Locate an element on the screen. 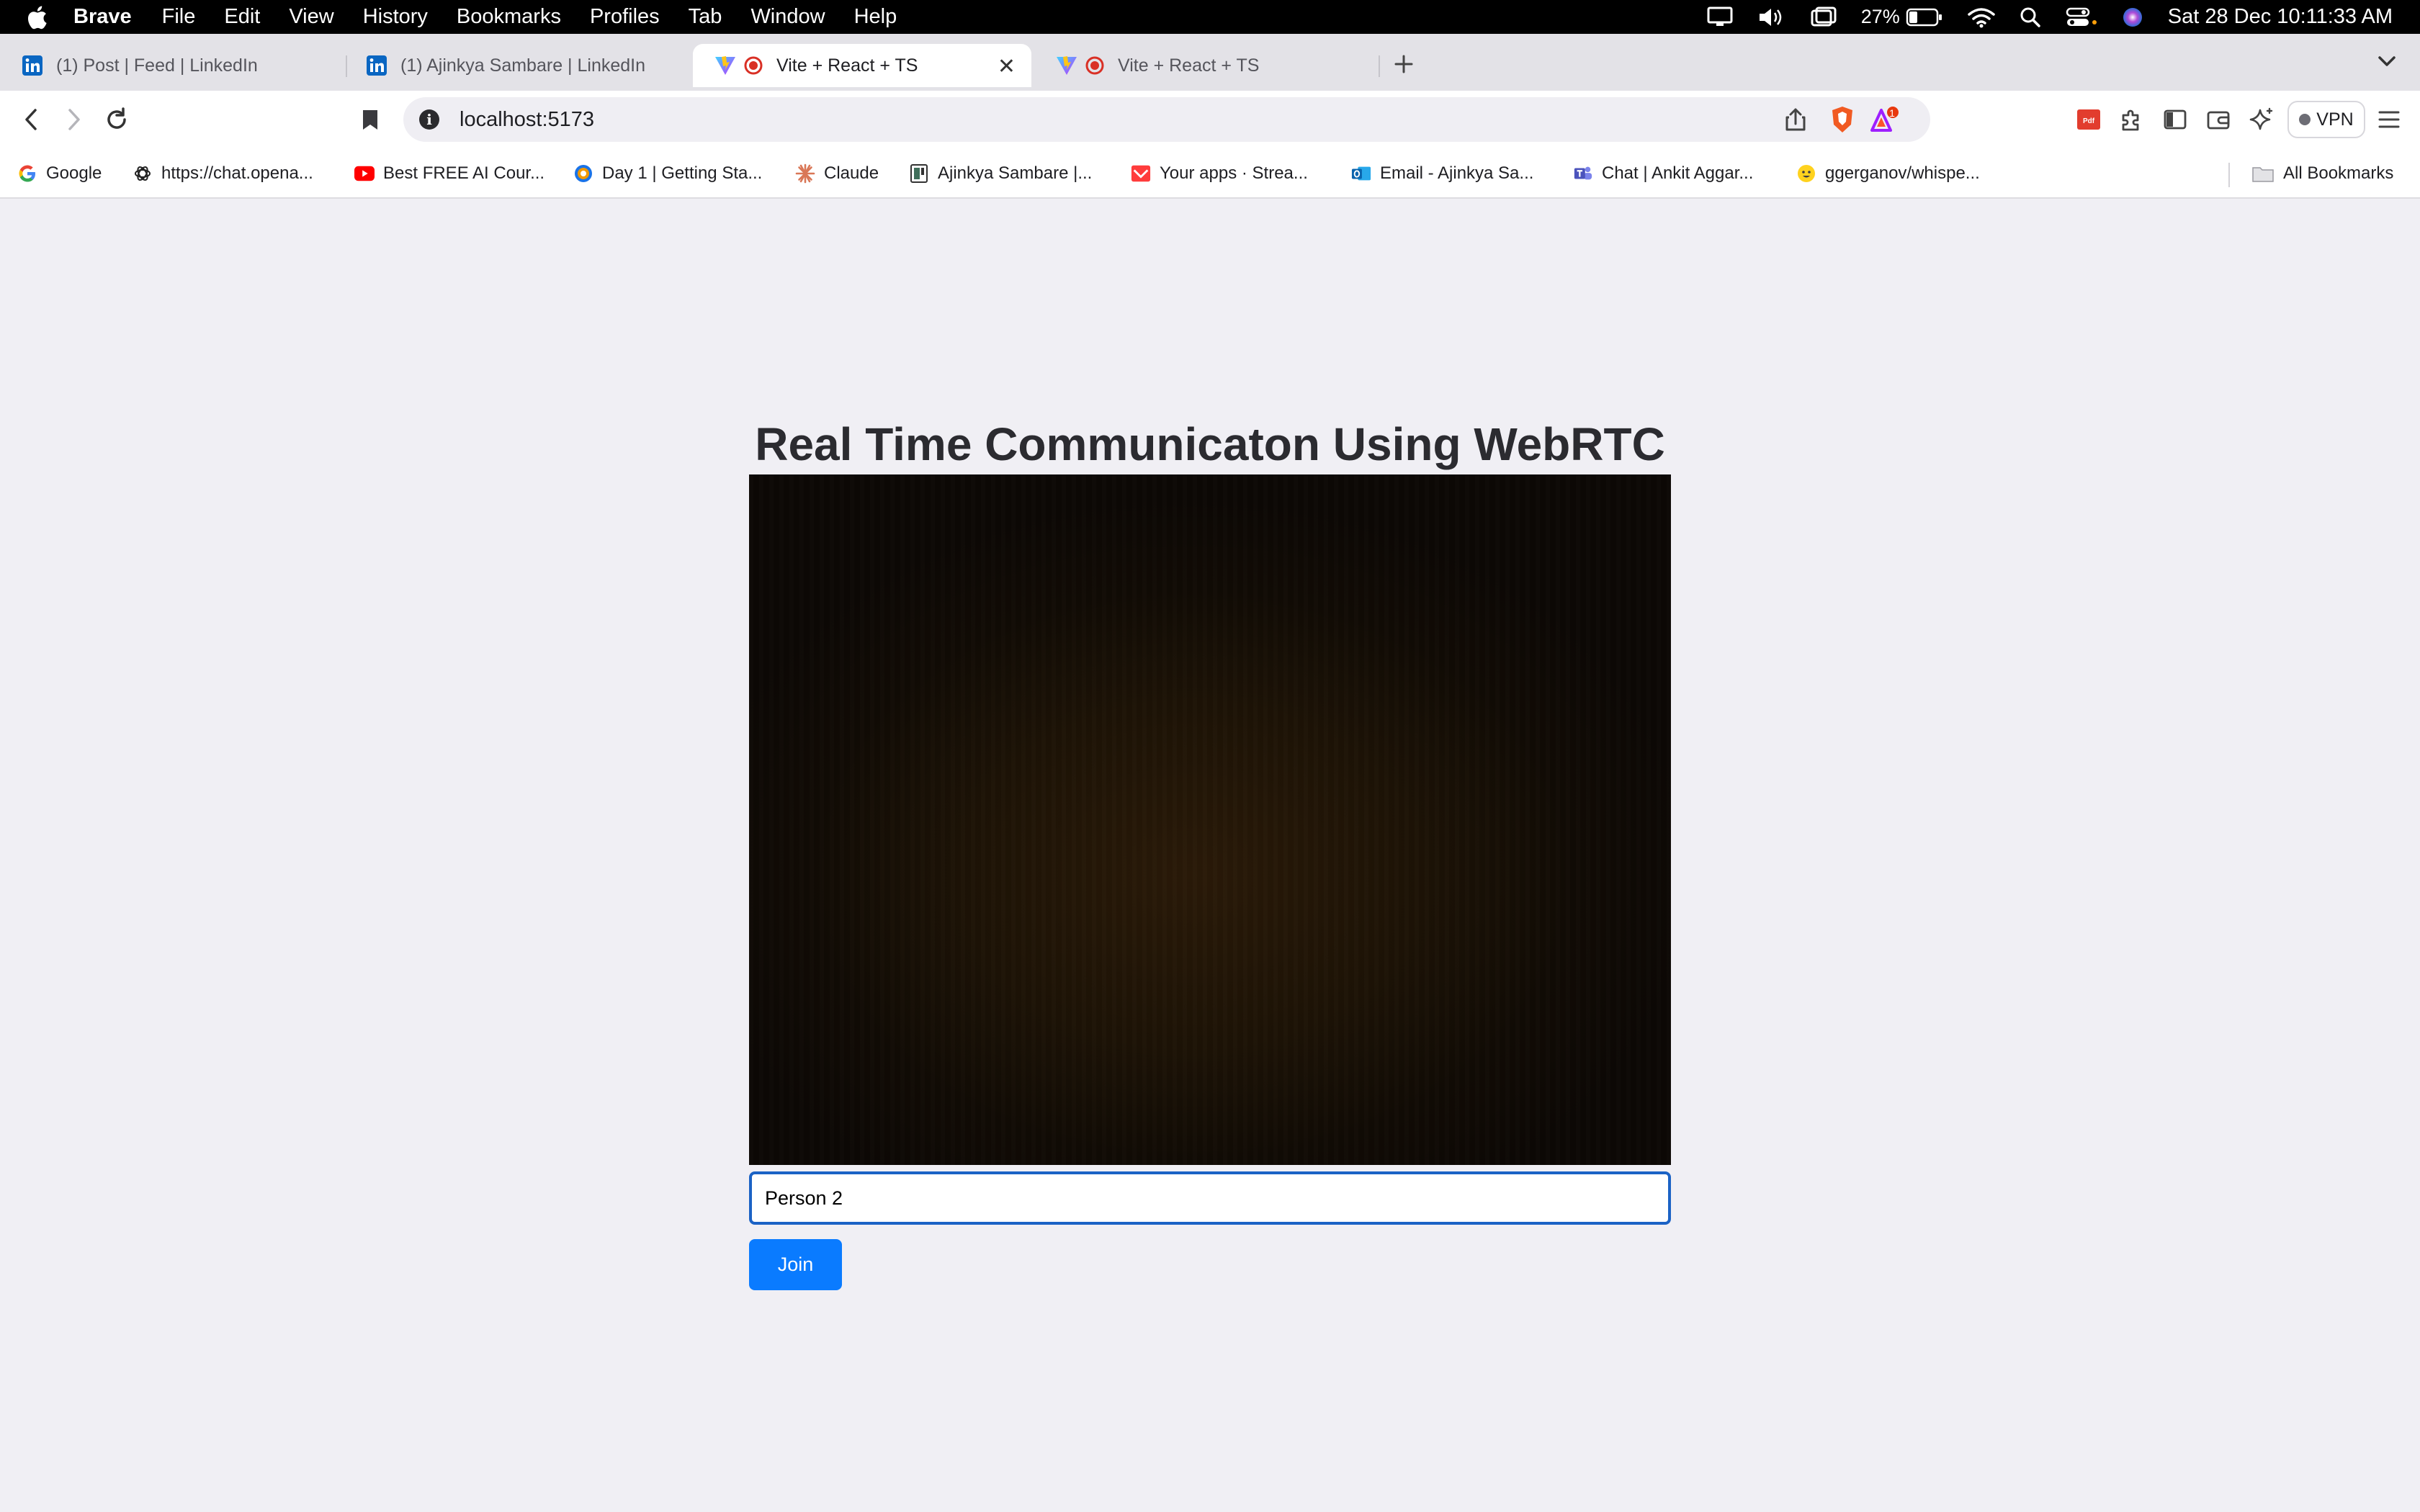  main-menu-icon is located at coordinates (2389, 119).